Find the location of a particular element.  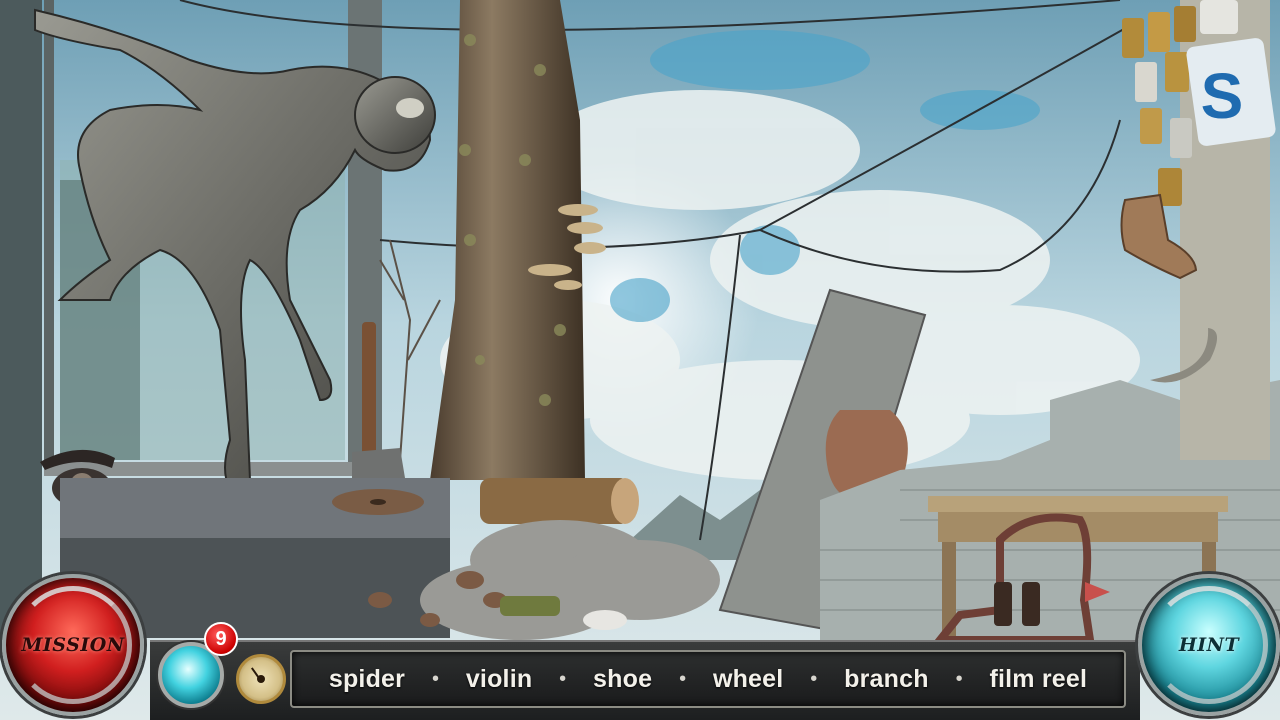

mission-label: MISSION is located at coordinates (73, 645).